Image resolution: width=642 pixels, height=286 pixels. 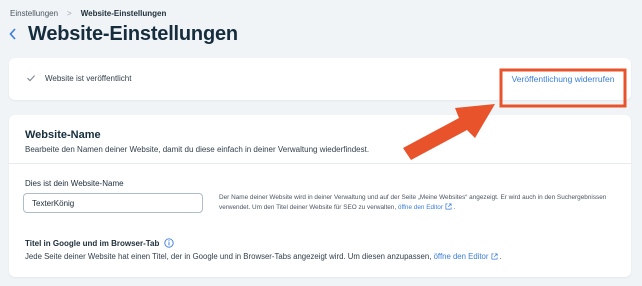 I want to click on section-title: Website-Name, so click(x=63, y=135).